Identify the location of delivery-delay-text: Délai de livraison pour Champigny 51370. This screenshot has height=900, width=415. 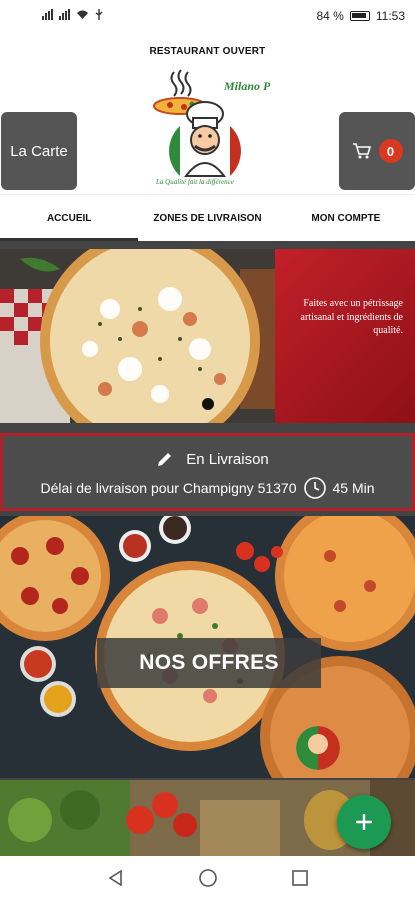
(168, 488).